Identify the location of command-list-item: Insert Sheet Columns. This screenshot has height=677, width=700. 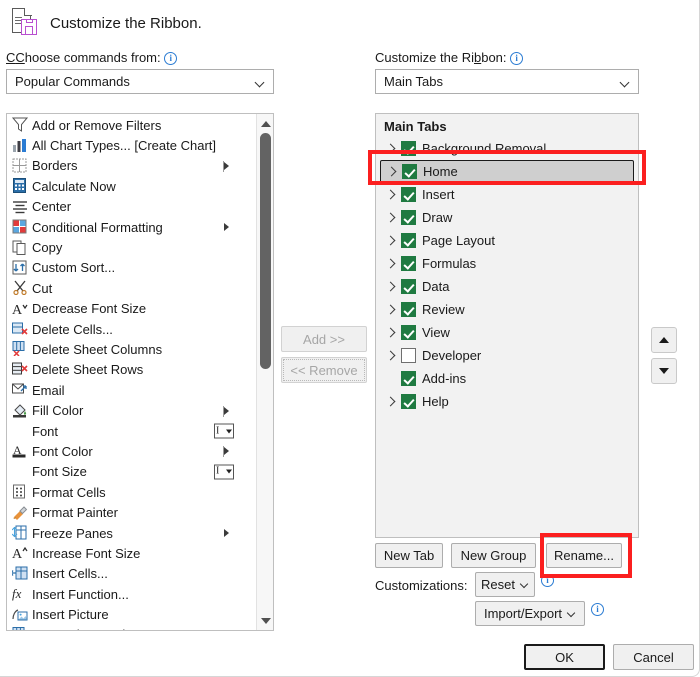
(131, 627).